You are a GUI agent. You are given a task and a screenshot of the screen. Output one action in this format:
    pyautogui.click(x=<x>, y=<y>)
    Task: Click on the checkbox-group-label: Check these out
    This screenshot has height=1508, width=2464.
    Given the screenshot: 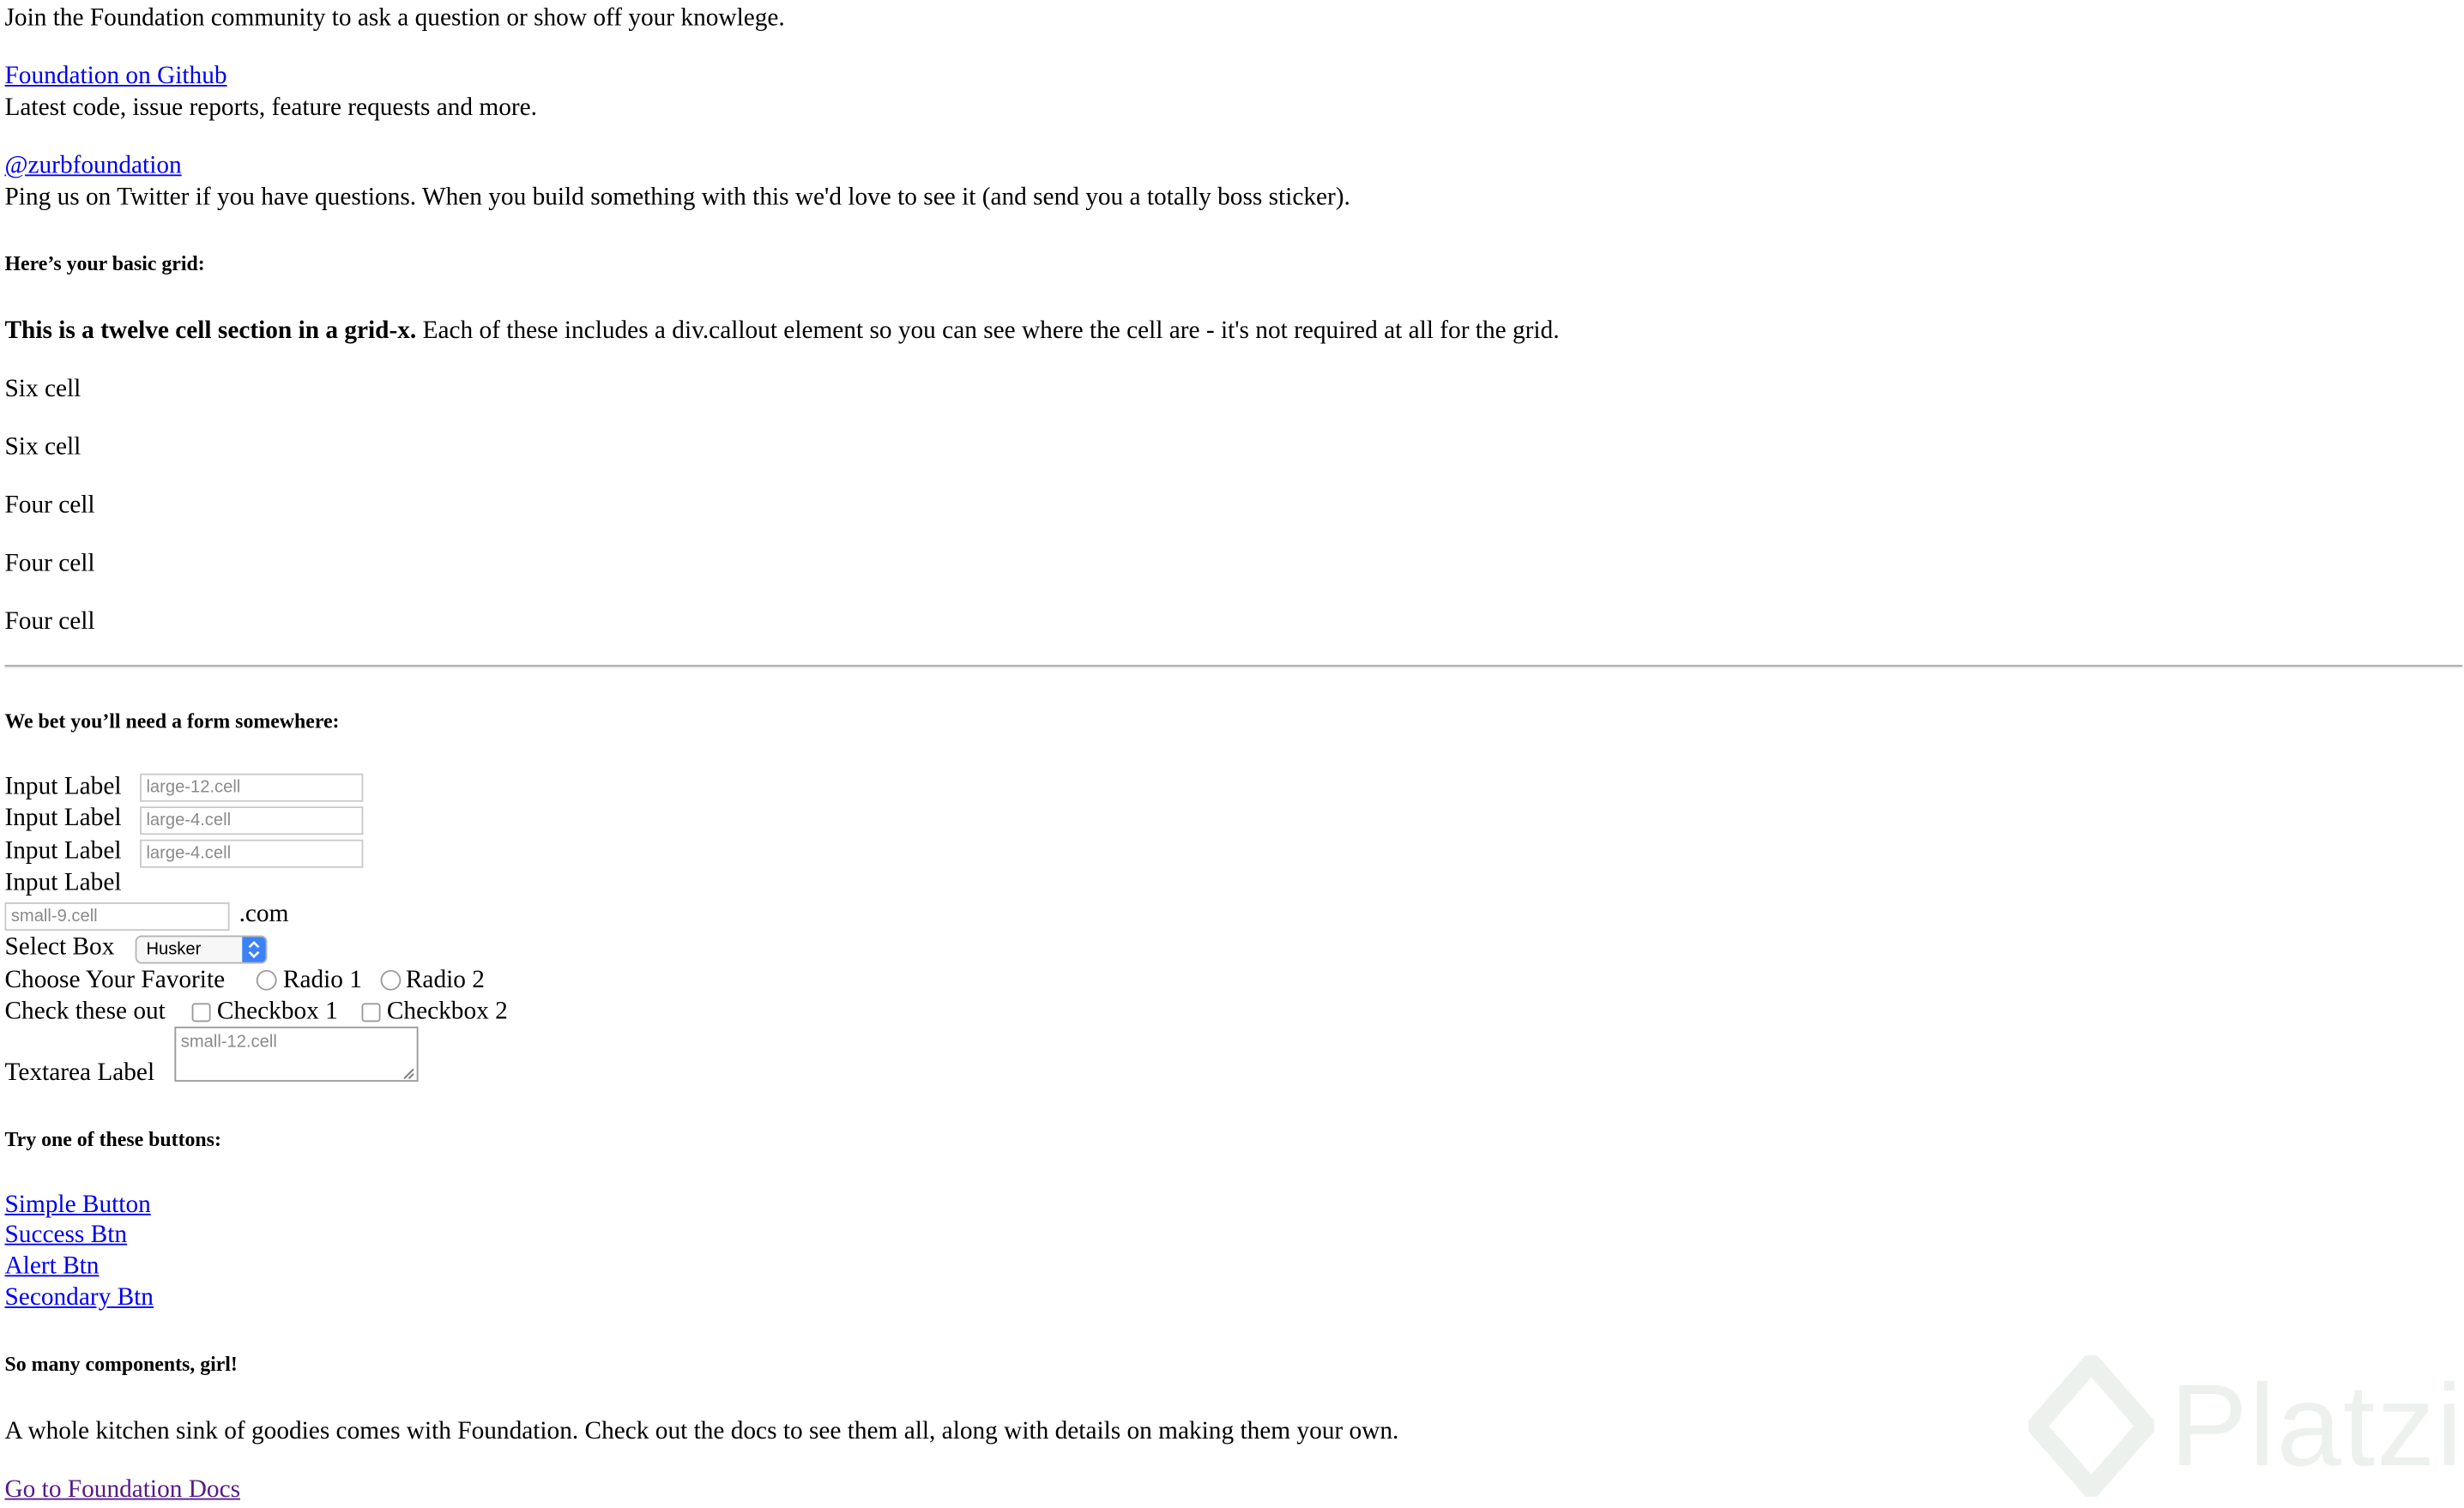 What is the action you would take?
    pyautogui.click(x=85, y=1011)
    